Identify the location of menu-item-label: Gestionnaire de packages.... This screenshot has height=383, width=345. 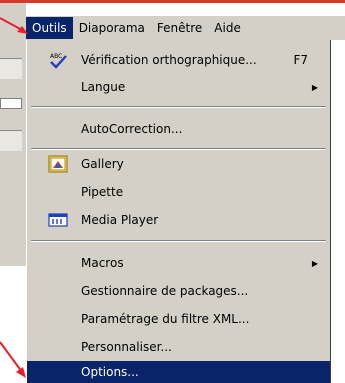
(165, 291).